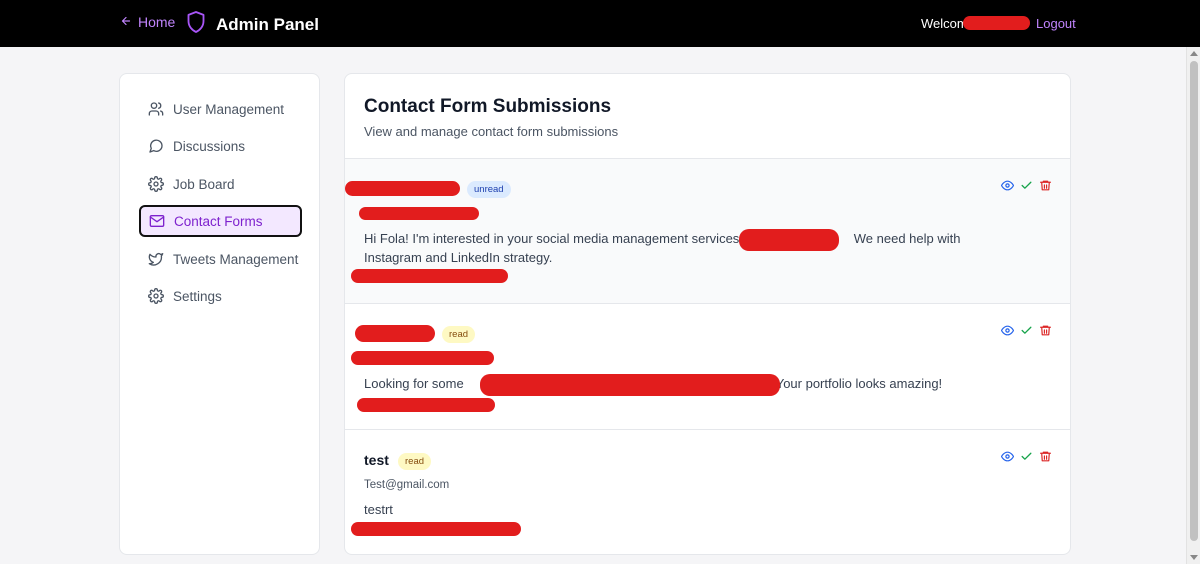  I want to click on scroll-down-arrow, so click(1194, 557).